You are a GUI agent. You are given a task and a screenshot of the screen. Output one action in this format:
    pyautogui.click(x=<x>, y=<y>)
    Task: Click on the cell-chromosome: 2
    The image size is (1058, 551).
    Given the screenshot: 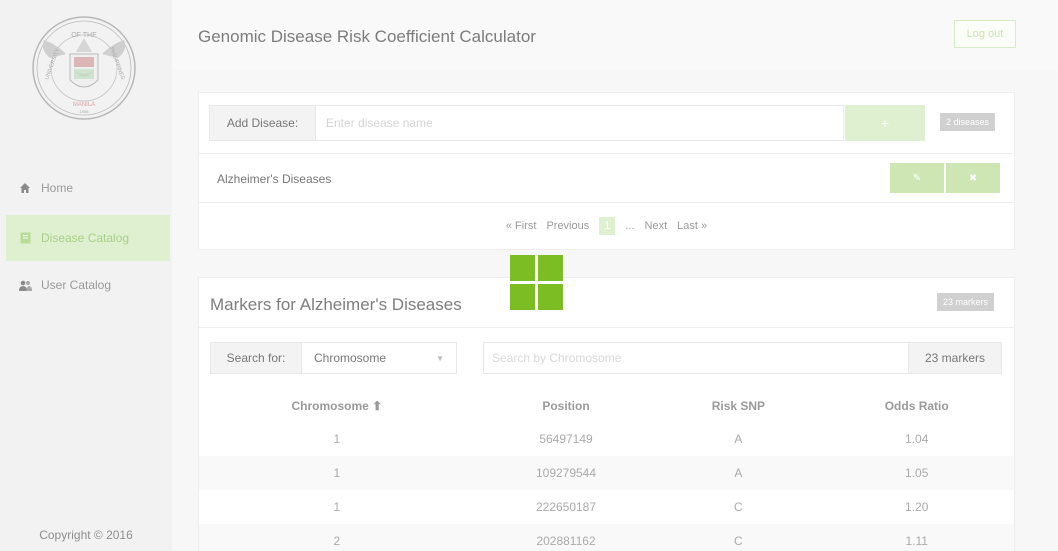 What is the action you would take?
    pyautogui.click(x=337, y=537)
    